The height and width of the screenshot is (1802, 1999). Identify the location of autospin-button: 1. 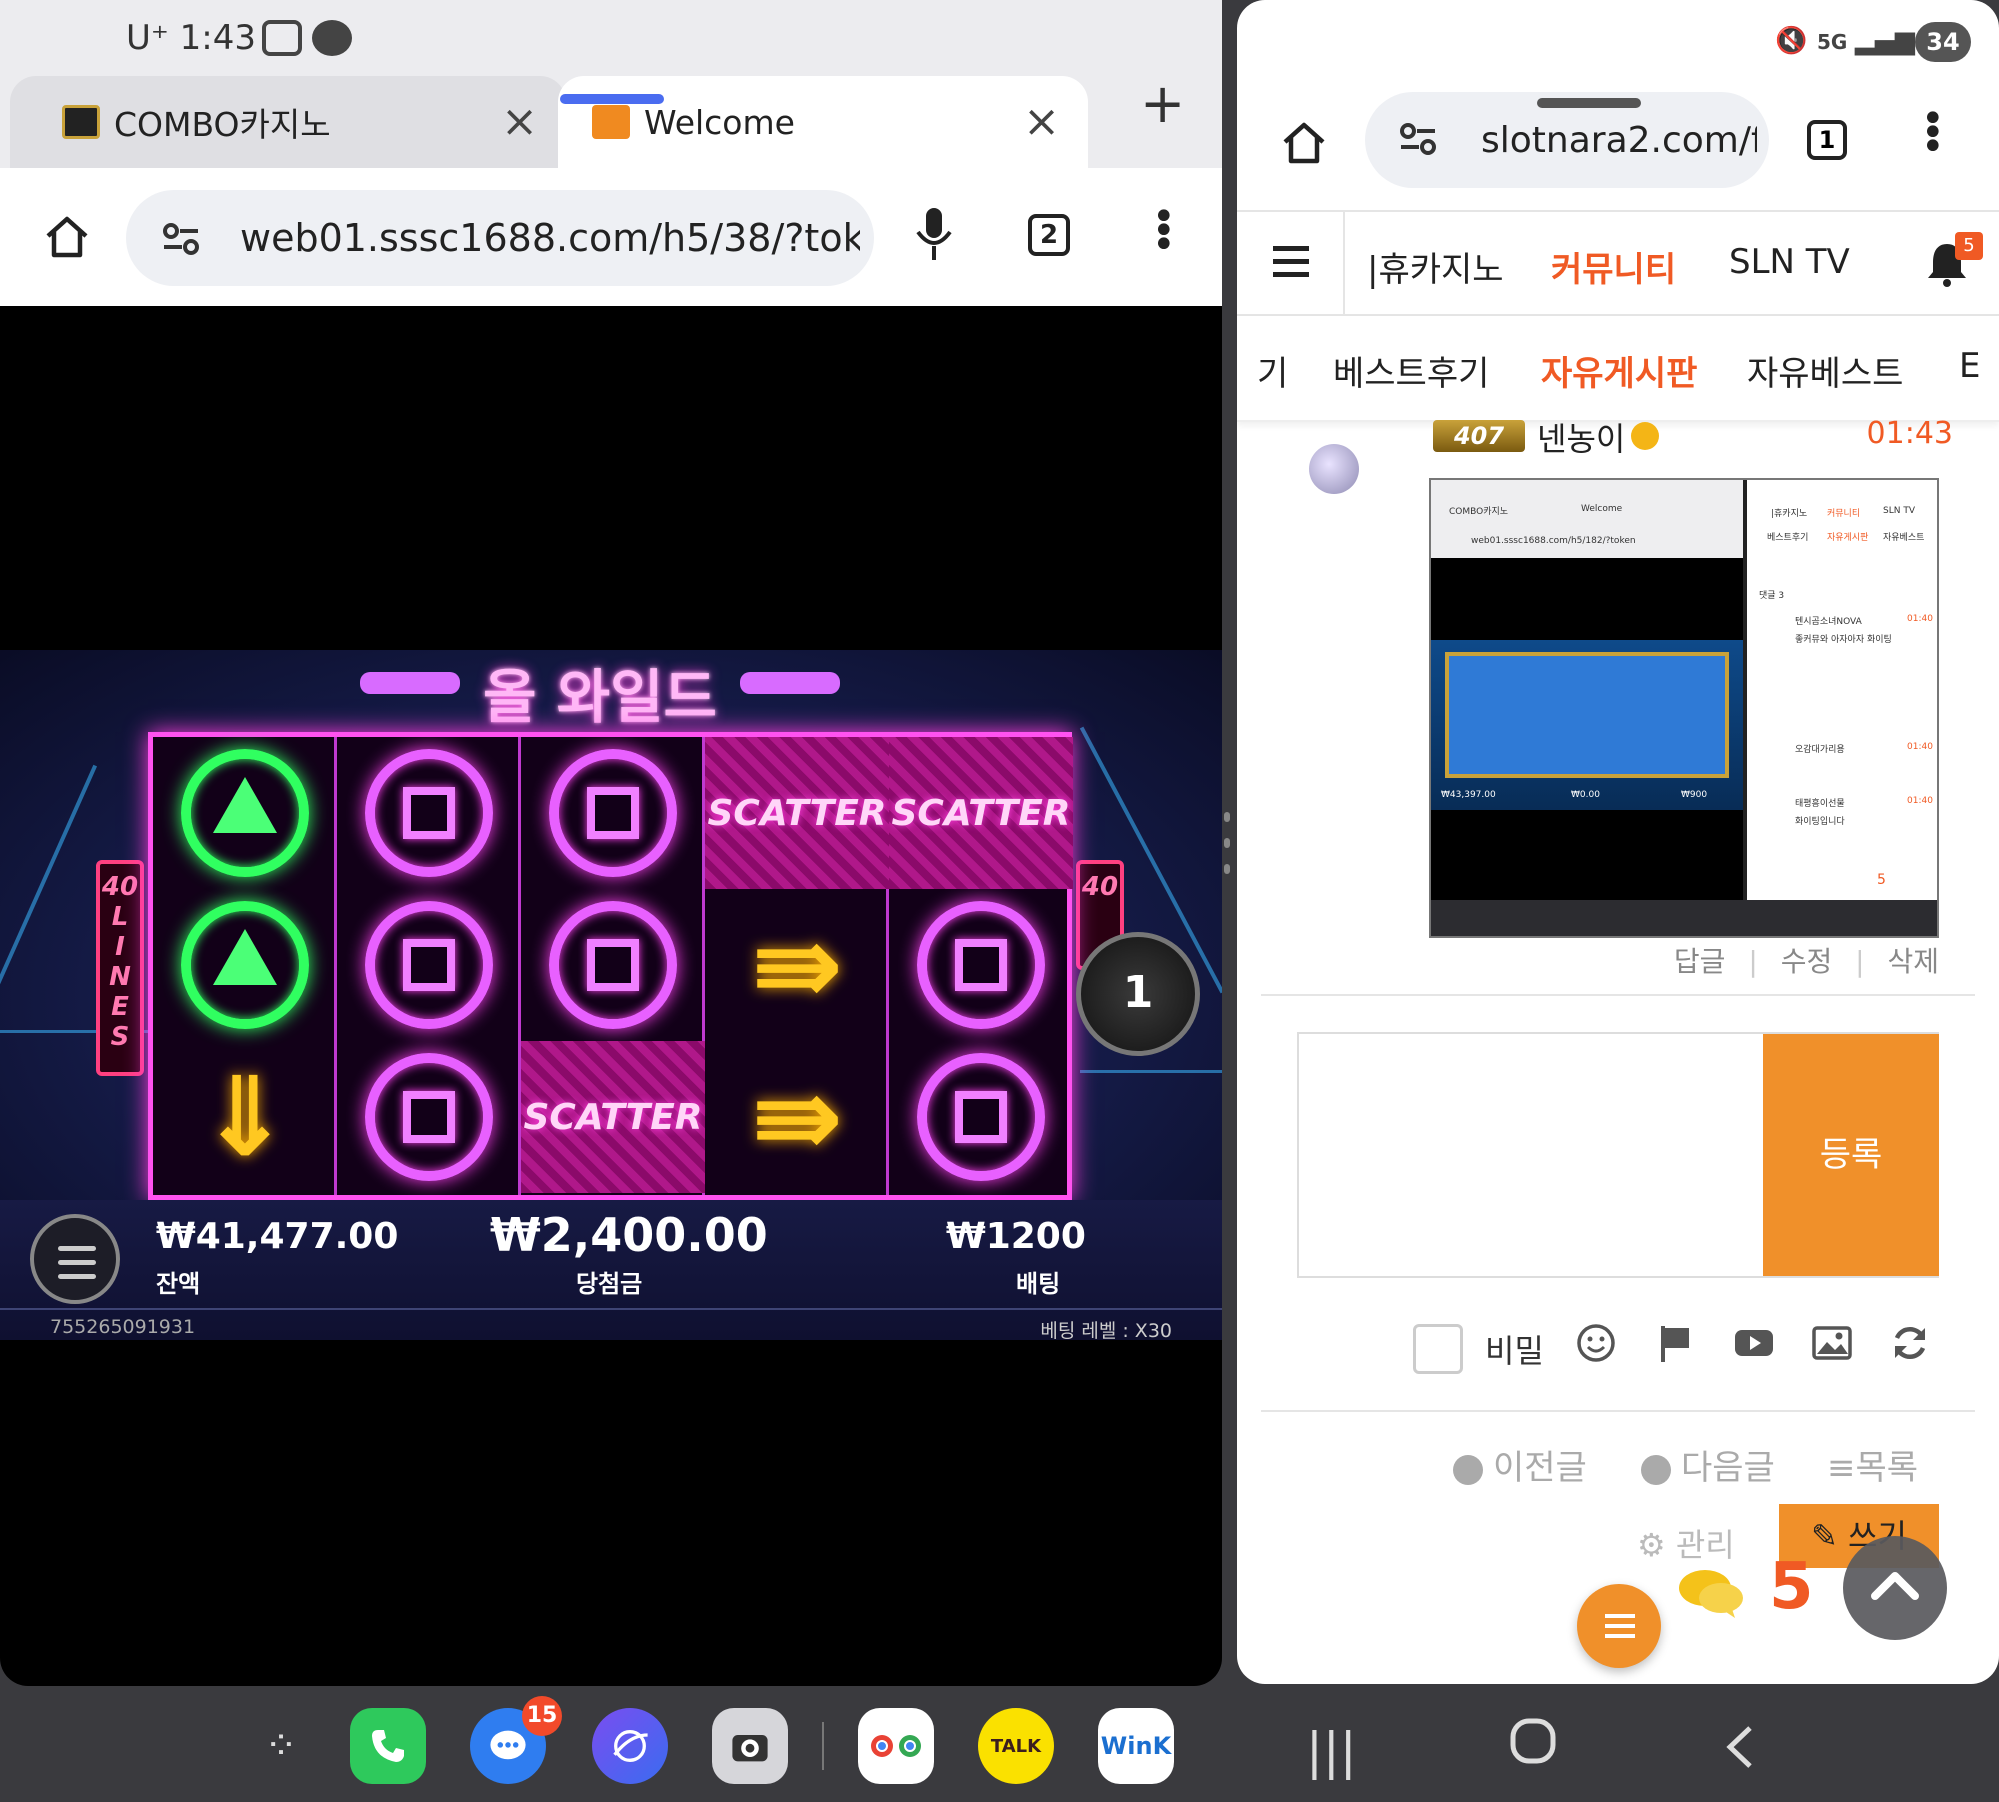
(1138, 994).